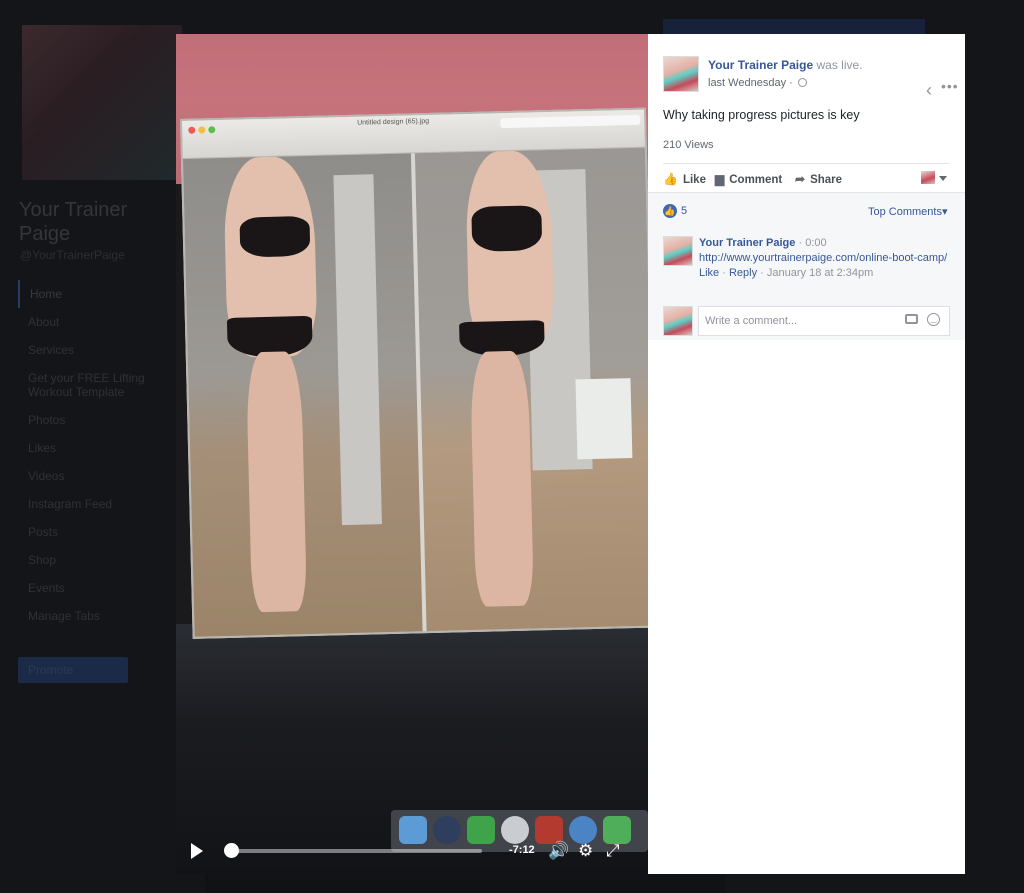  Describe the element at coordinates (950, 86) in the screenshot. I see `more-options-icon: •••` at that location.